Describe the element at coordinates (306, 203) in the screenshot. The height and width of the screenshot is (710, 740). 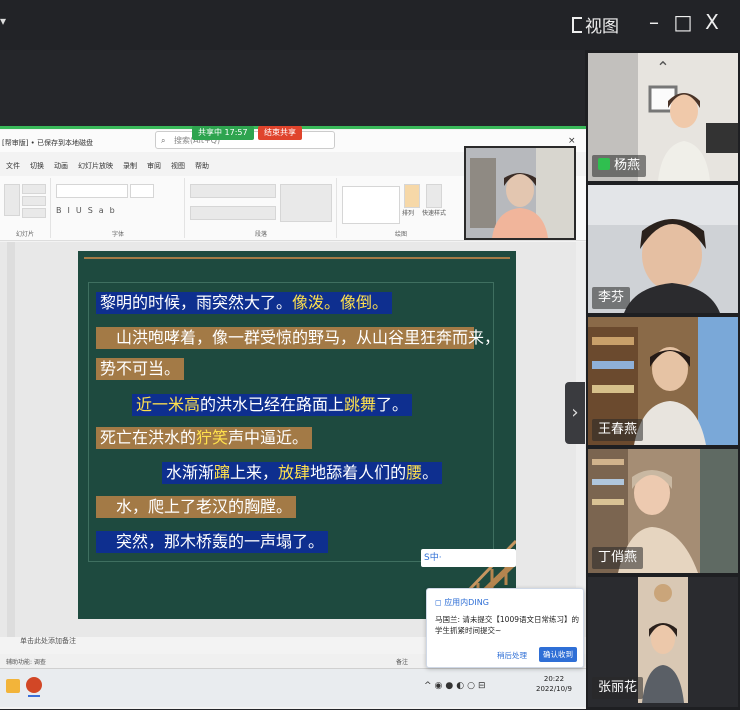
I see `text-direction-buttons` at that location.